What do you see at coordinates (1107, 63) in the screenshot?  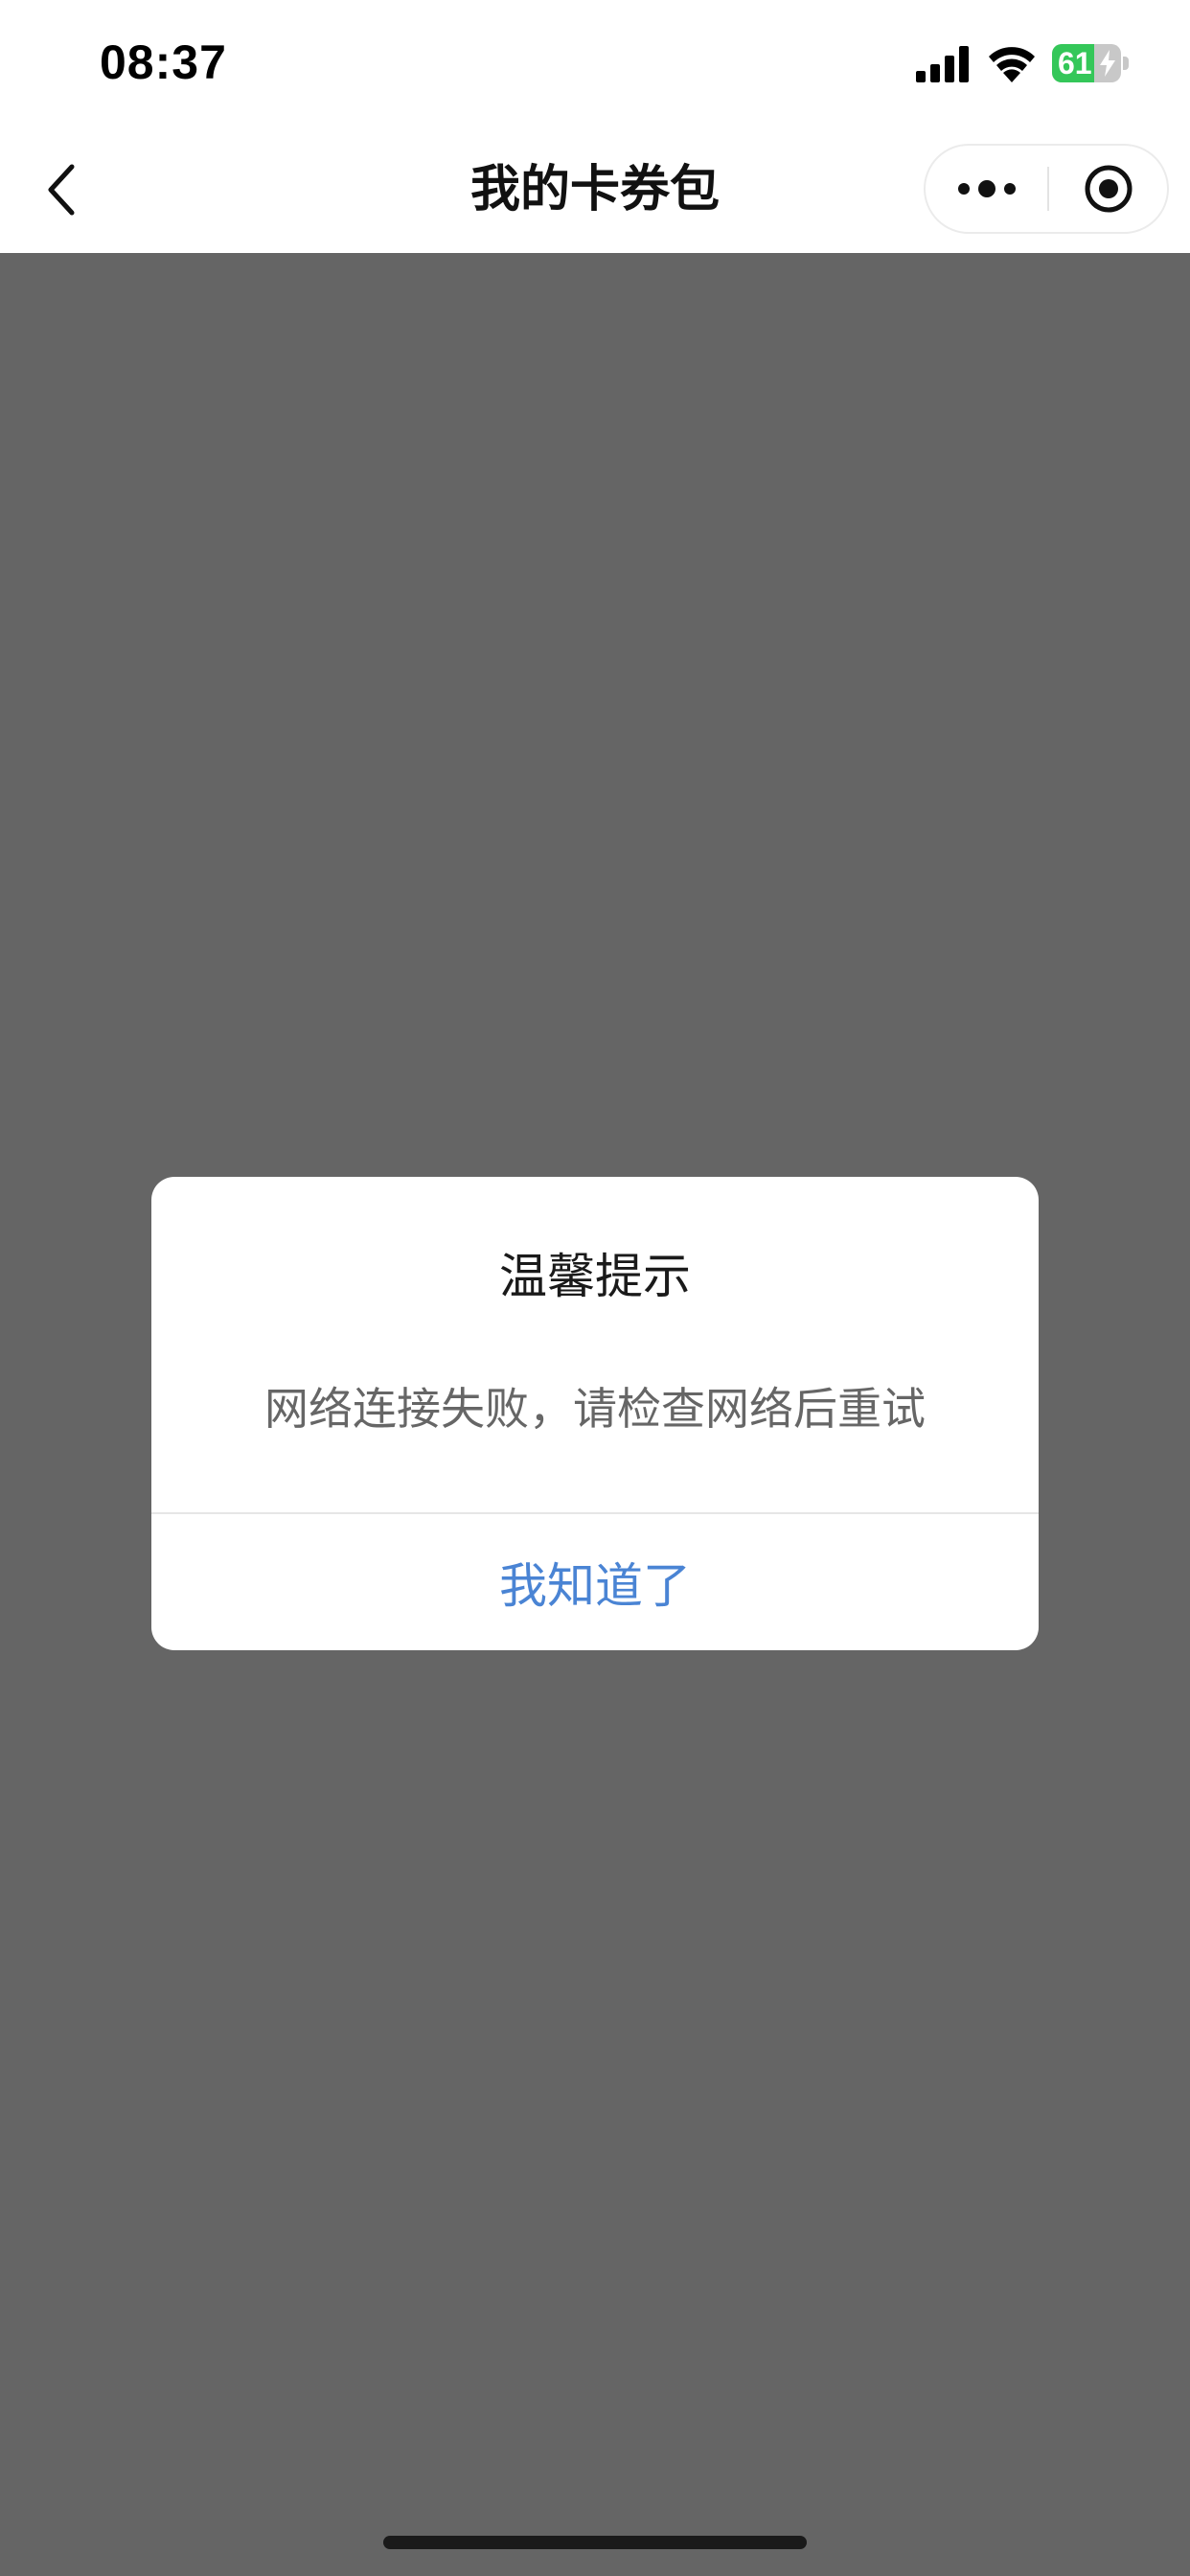 I see `charging-bolt-icon` at bounding box center [1107, 63].